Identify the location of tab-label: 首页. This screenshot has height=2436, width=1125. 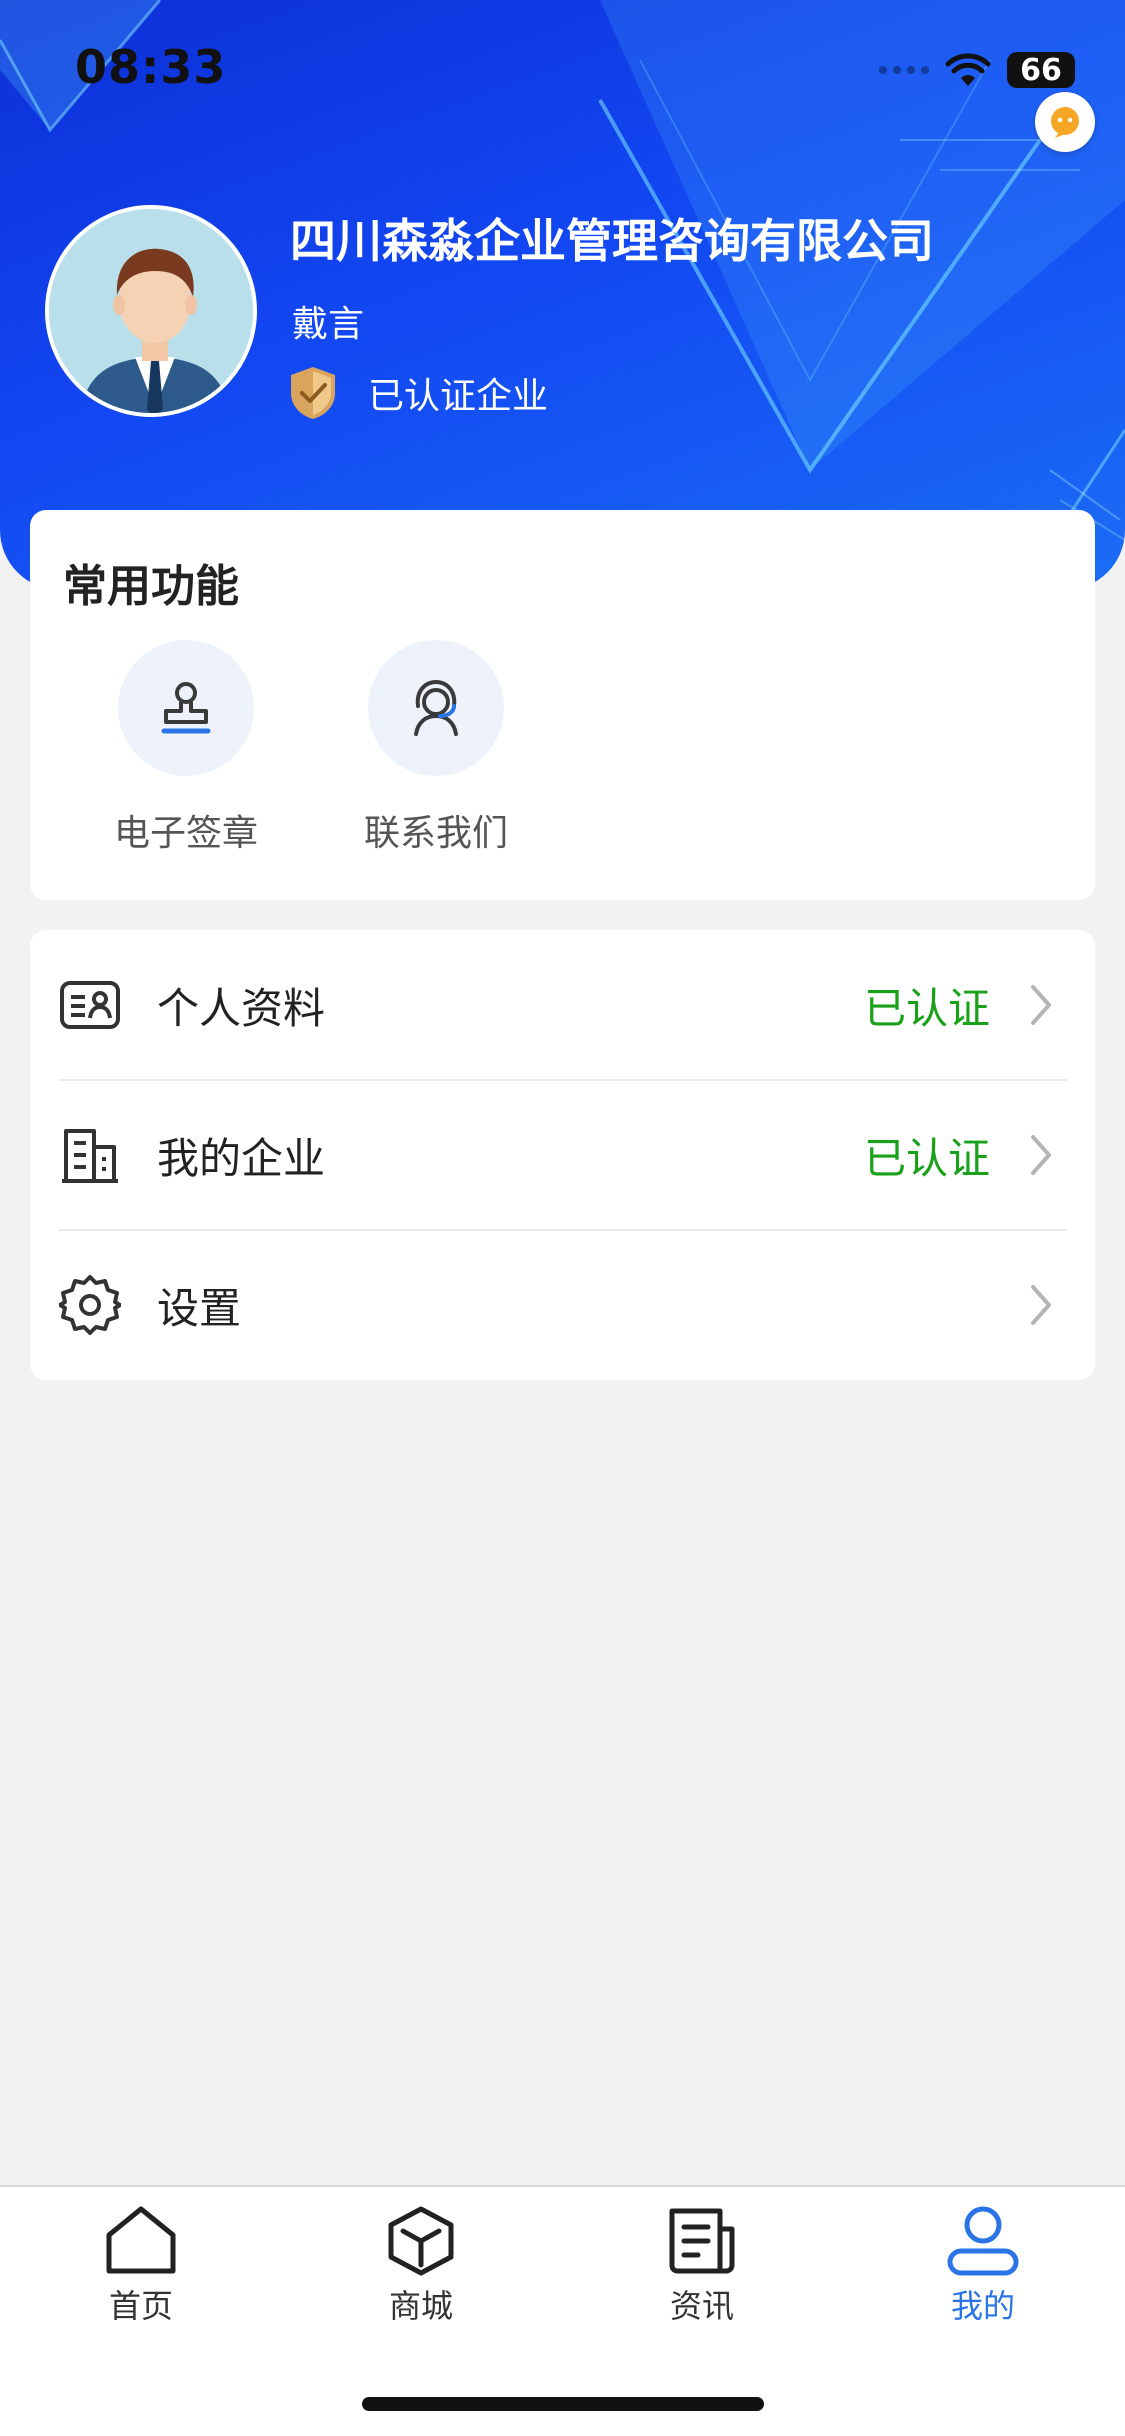
(140, 2306).